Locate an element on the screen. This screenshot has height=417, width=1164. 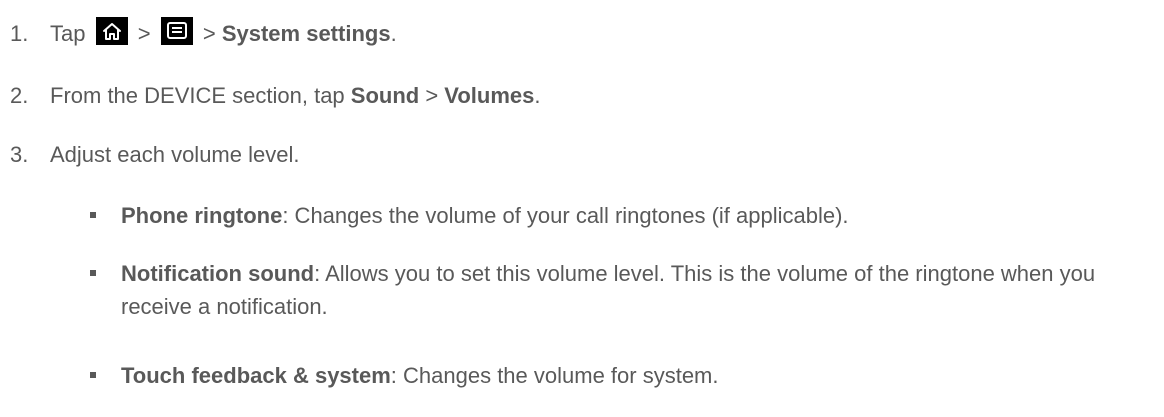
bullet-term: Notification sound is located at coordinates (218, 273).